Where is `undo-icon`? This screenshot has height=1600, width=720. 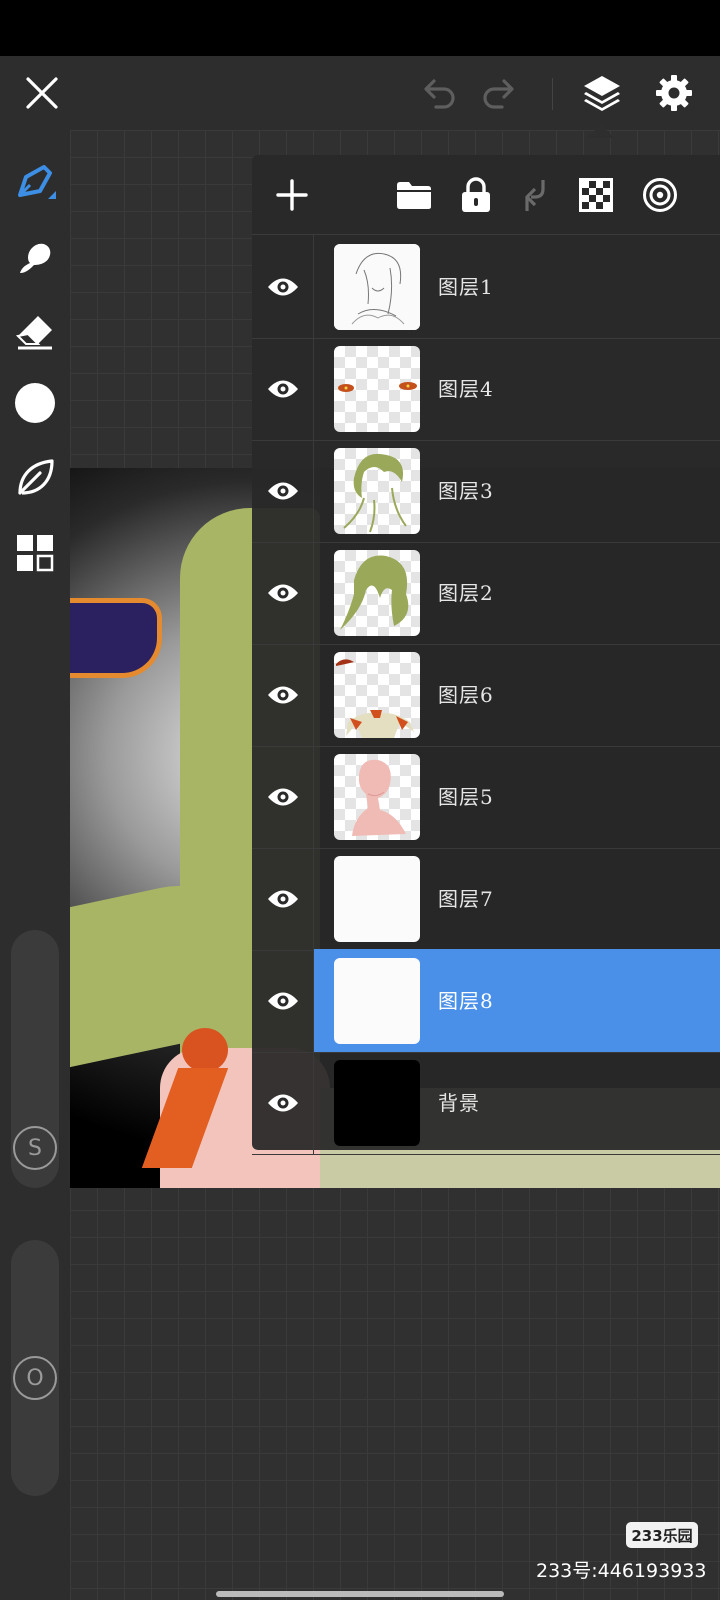 undo-icon is located at coordinates (439, 94).